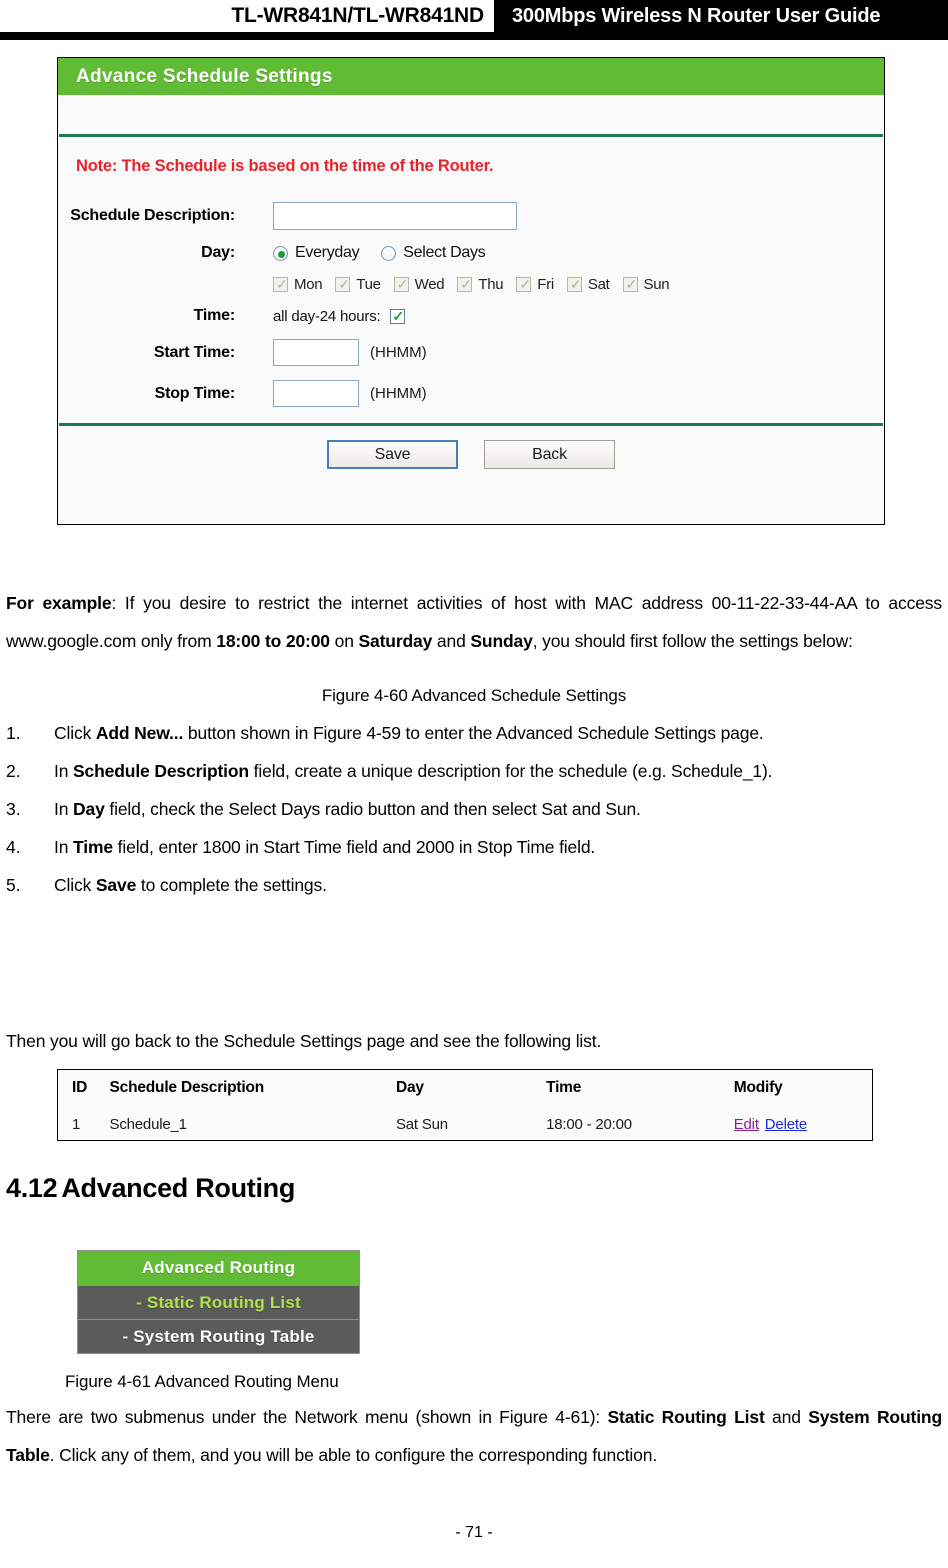  I want to click on checkbox-mon-control: ✓, so click(280, 284).